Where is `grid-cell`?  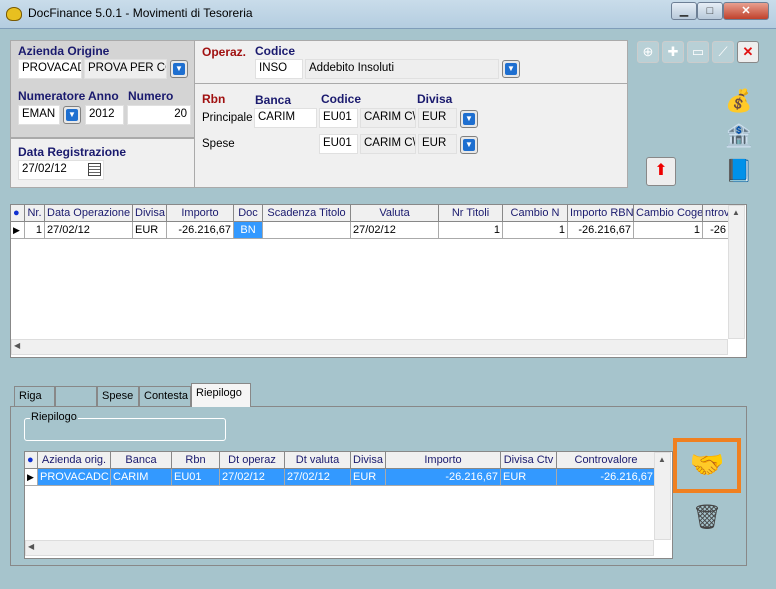
grid-cell is located at coordinates (307, 230).